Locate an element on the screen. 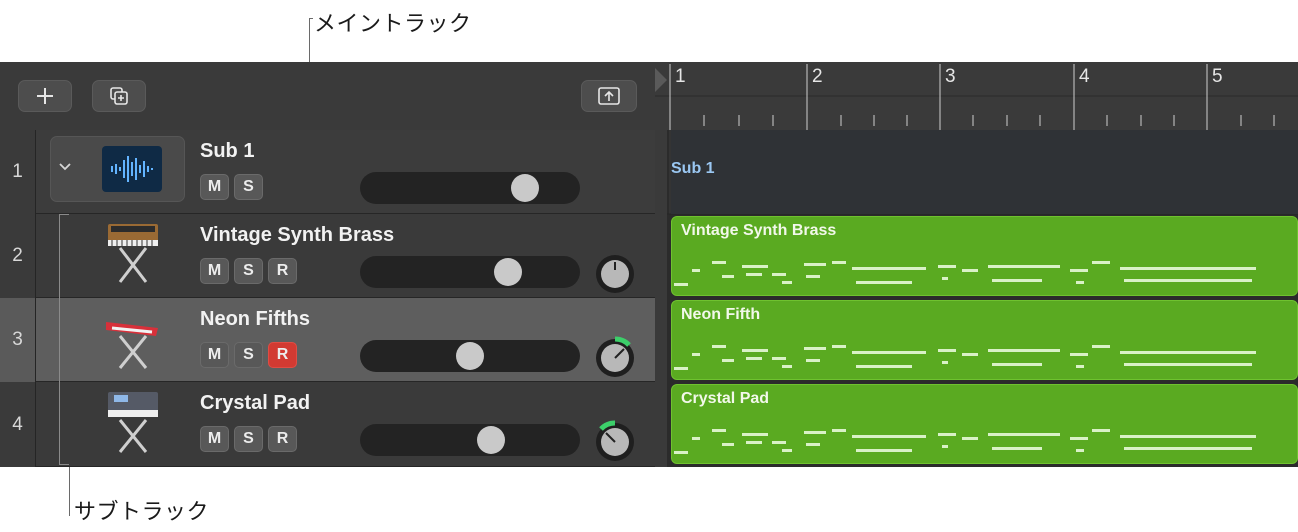  bar-number: 2 is located at coordinates (817, 76).